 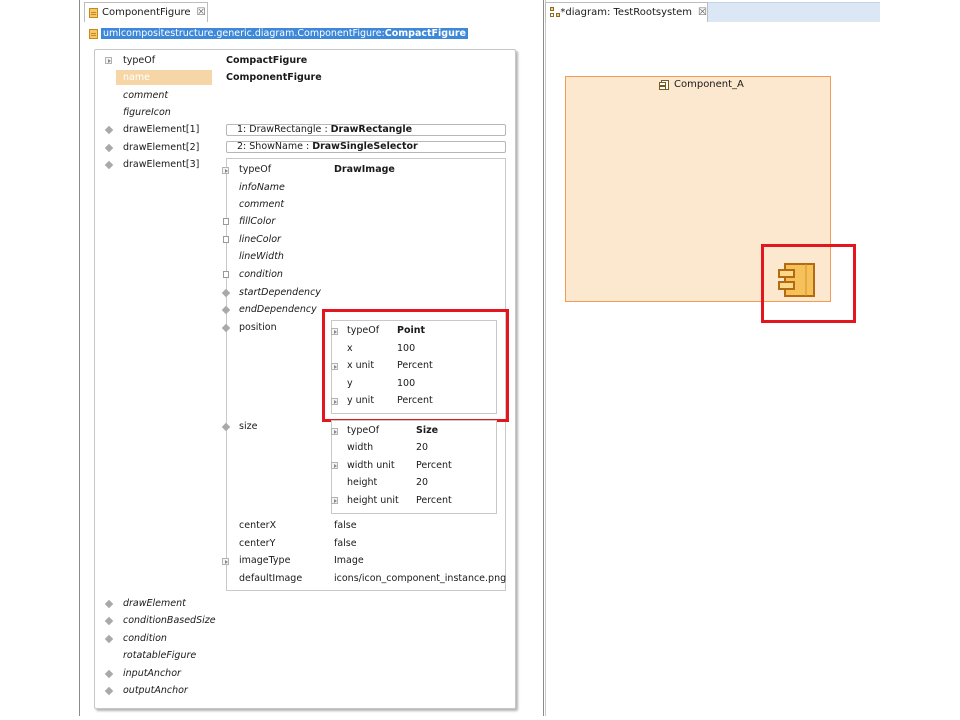 I want to click on di-centerx-label: centerX, so click(x=258, y=525).